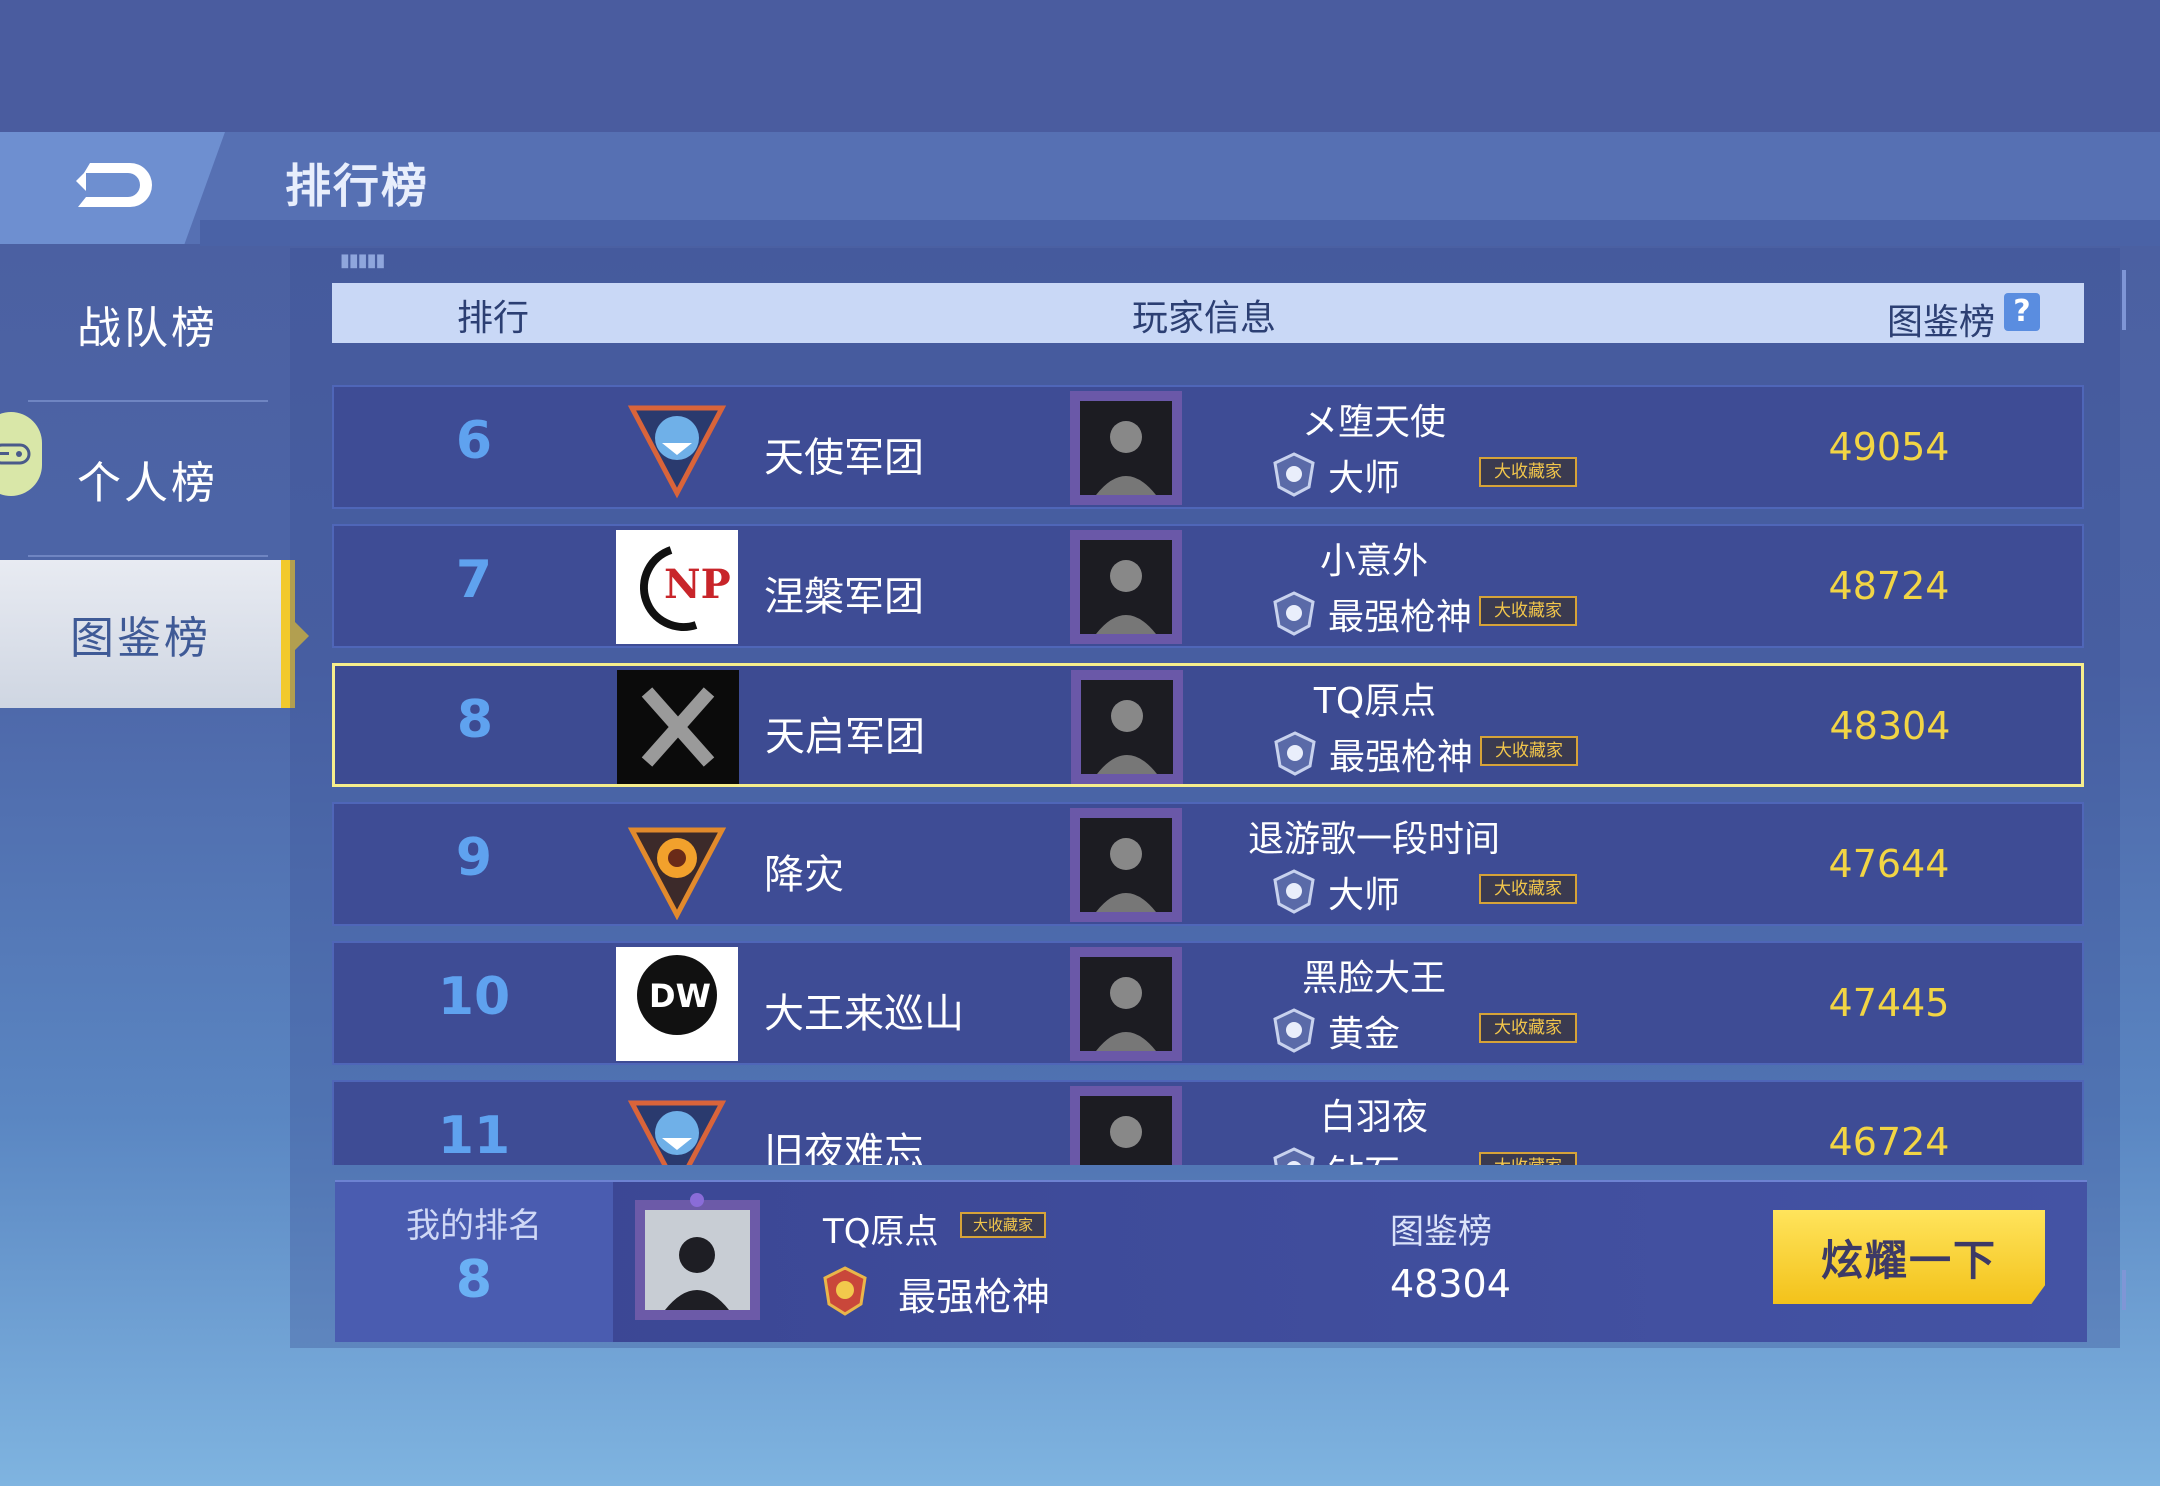 This screenshot has height=1486, width=2160. What do you see at coordinates (357, 186) in the screenshot?
I see `page-title: 排行榜` at bounding box center [357, 186].